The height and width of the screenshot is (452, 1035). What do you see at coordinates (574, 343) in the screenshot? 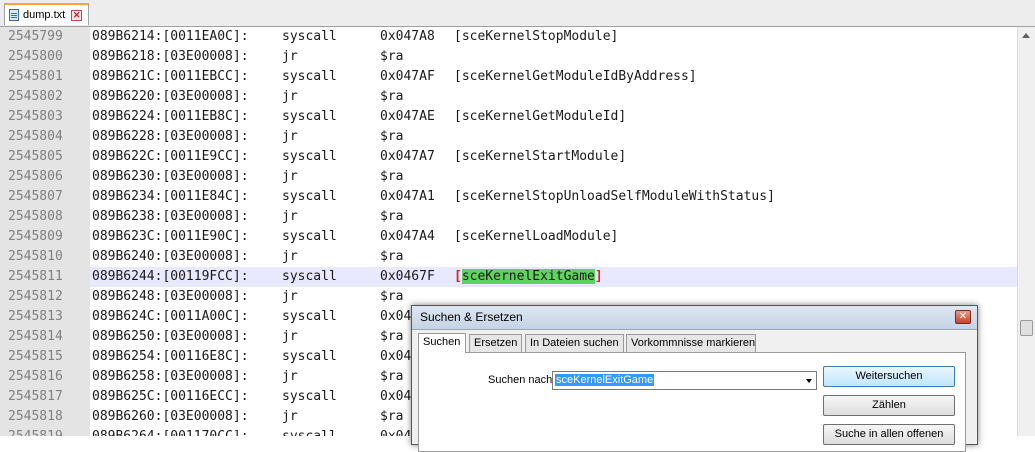
I see `tab-find-in-files: In Dateien suchen` at bounding box center [574, 343].